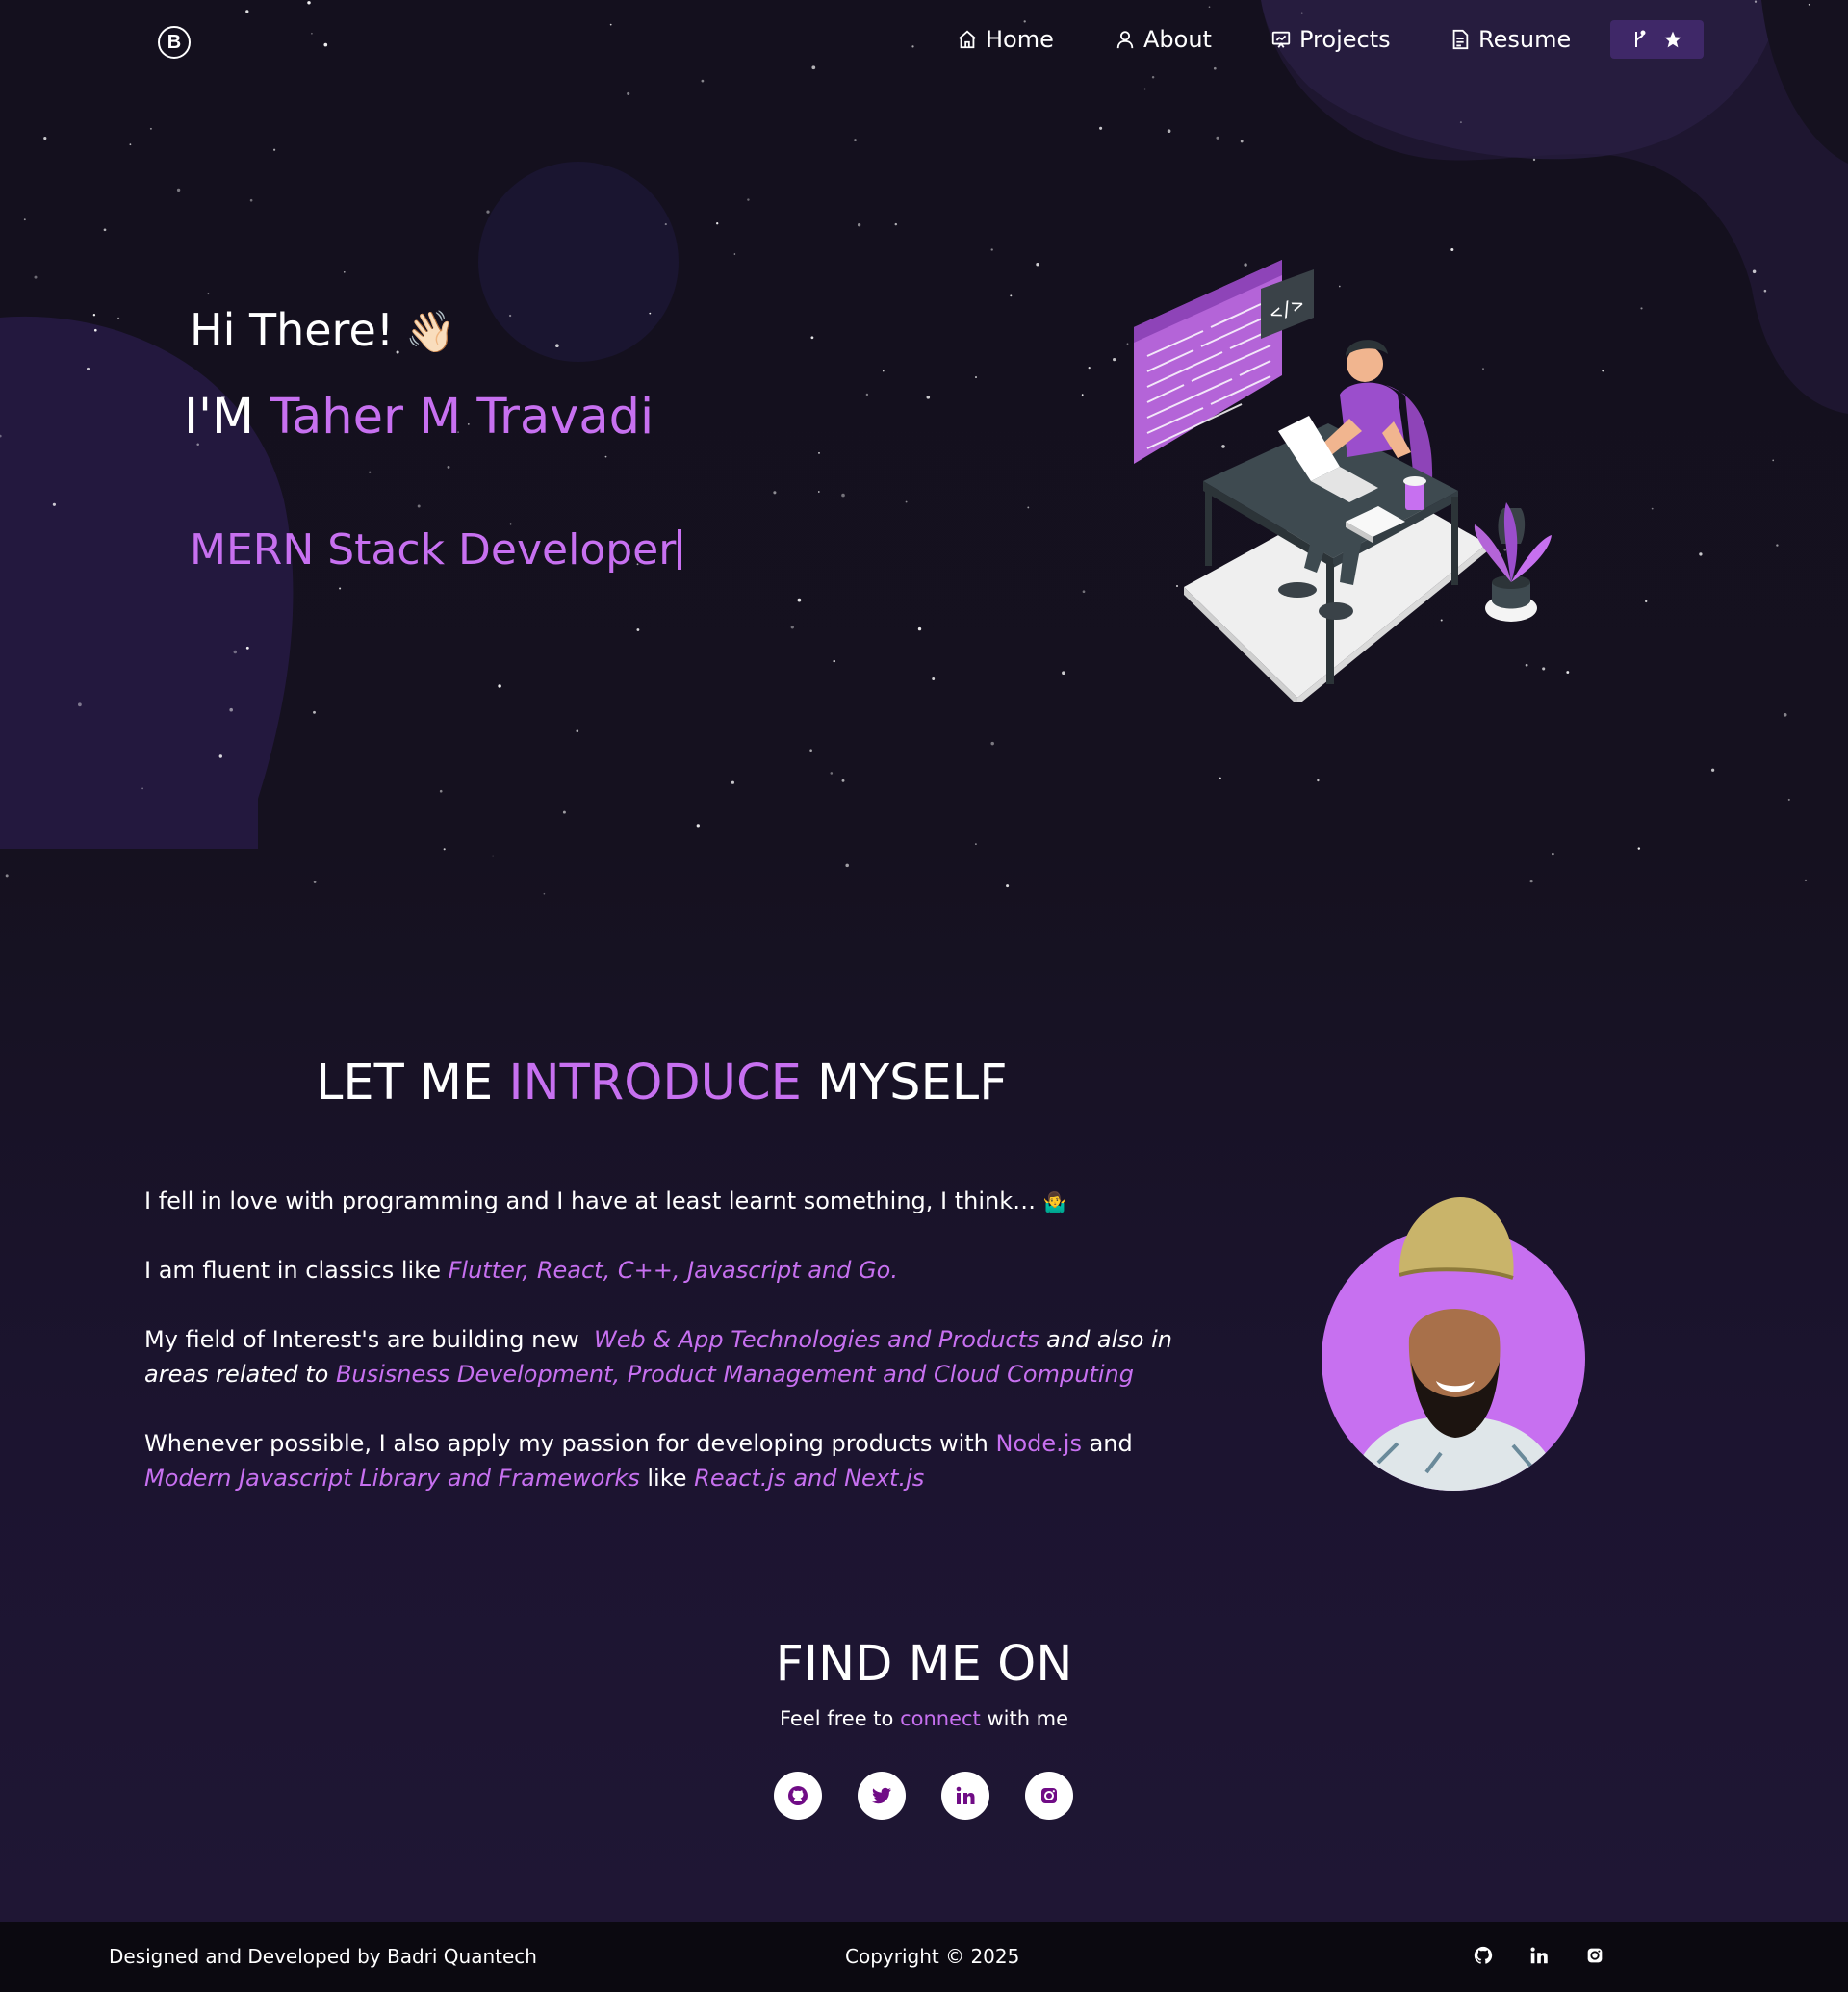  Describe the element at coordinates (967, 39) in the screenshot. I see `home-icon` at that location.